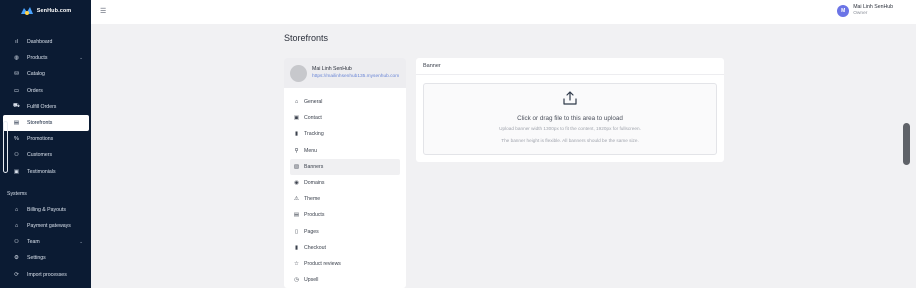  What do you see at coordinates (296, 166) in the screenshot?
I see `banner-icon: ▧` at bounding box center [296, 166].